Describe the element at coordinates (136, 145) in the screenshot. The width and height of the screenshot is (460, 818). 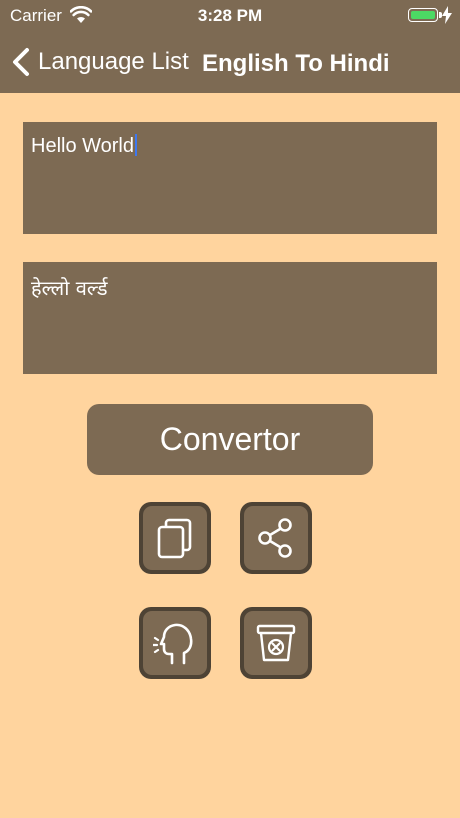
I see `text-cursor` at that location.